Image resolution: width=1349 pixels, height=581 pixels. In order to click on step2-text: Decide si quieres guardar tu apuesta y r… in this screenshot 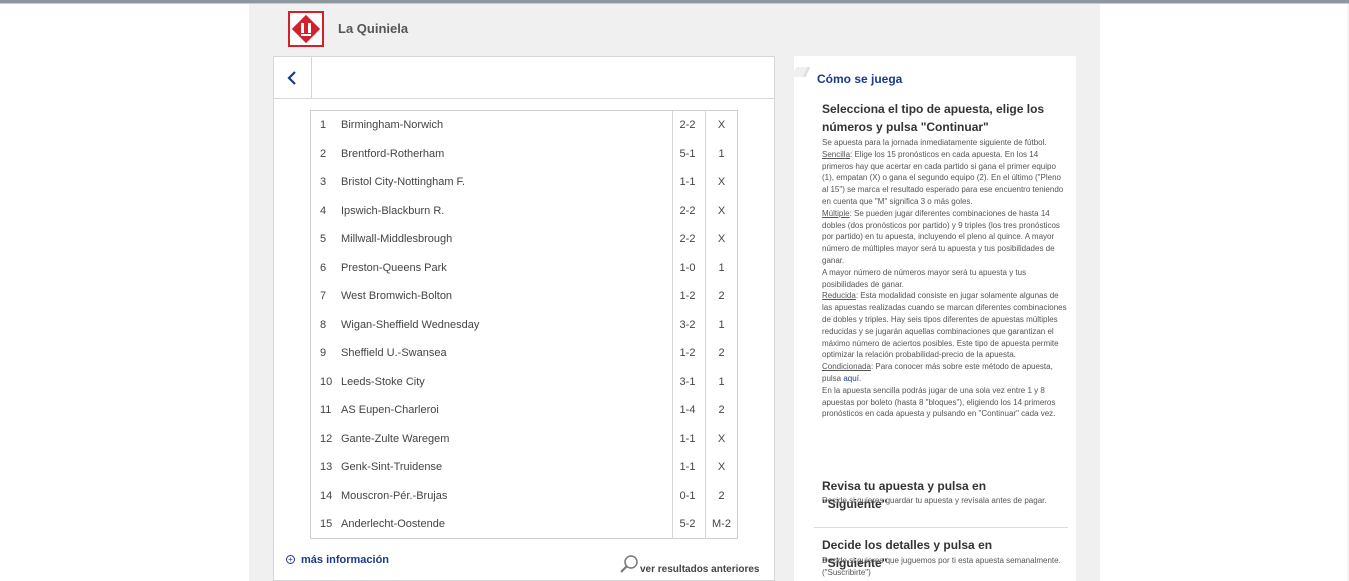, I will do `click(934, 500)`.